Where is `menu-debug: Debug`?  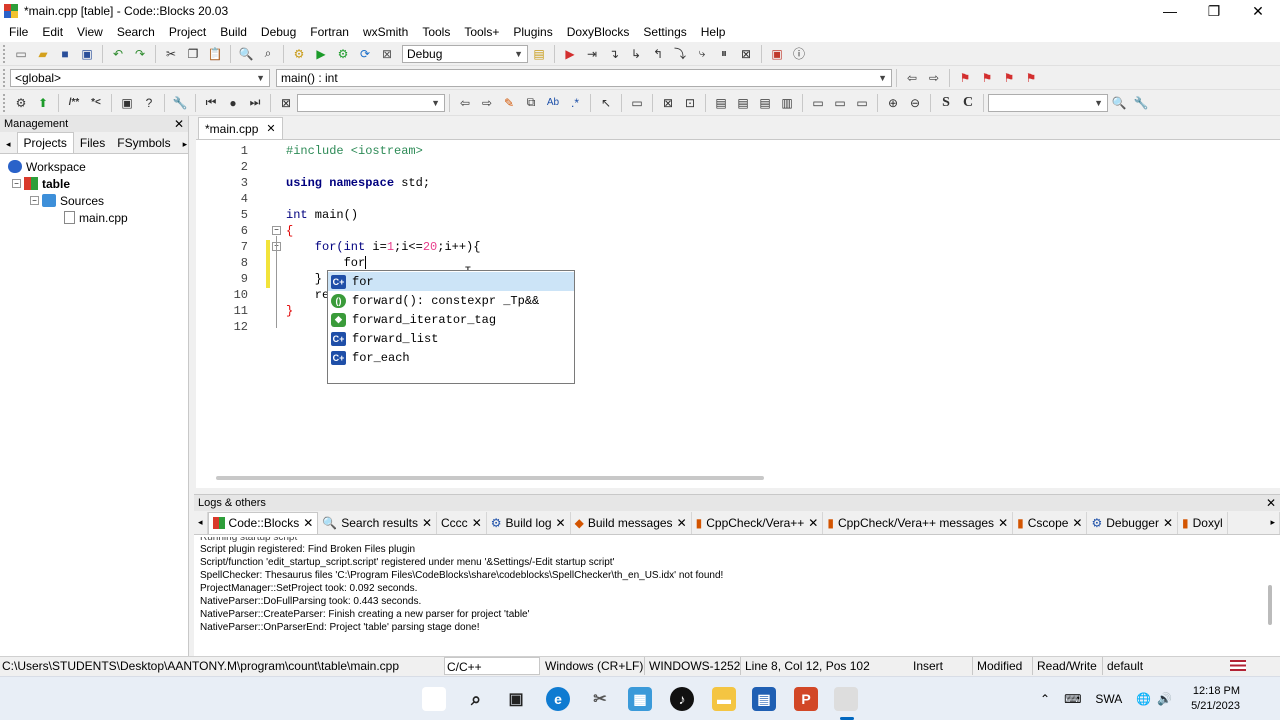 menu-debug: Debug is located at coordinates (278, 32).